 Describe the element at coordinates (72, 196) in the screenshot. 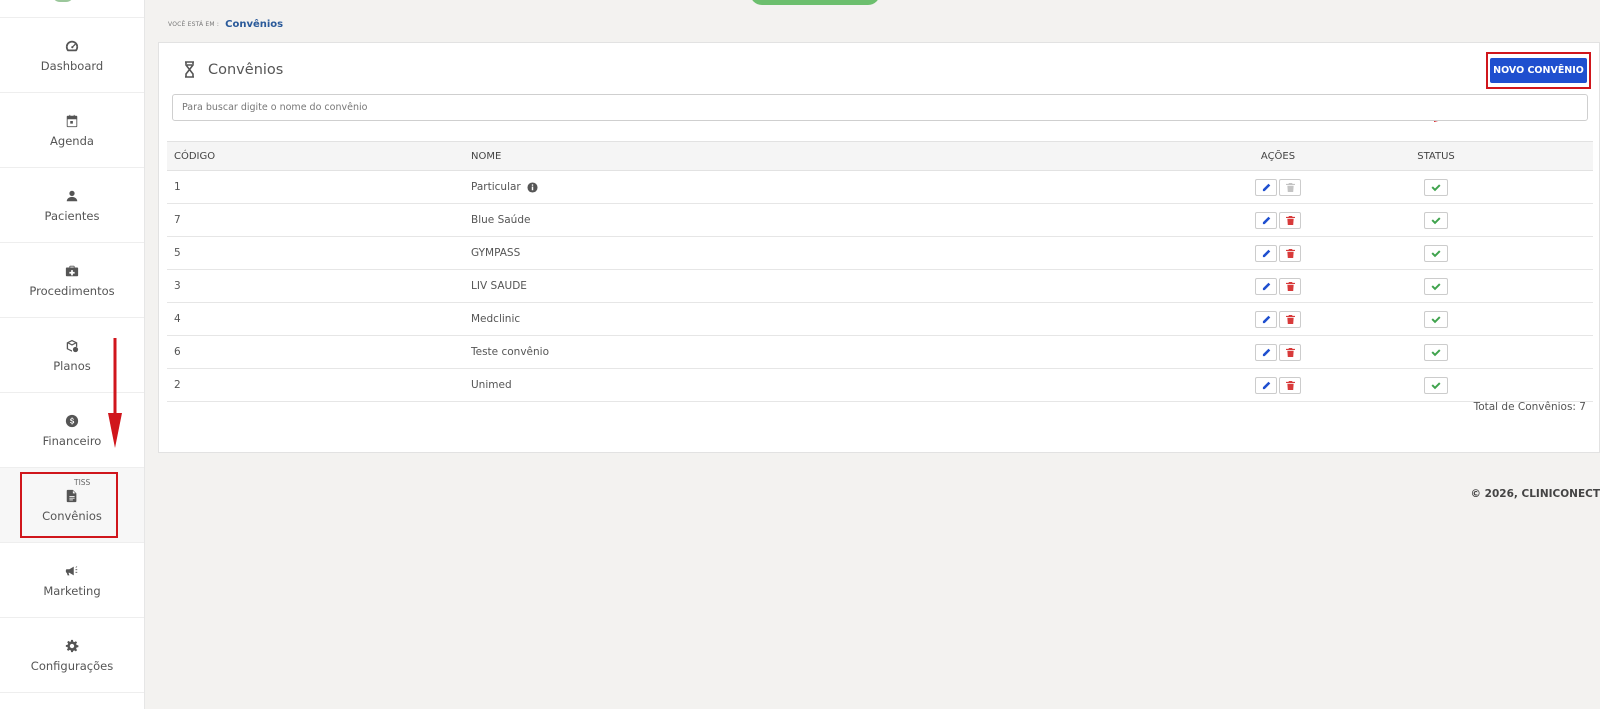

I see `user-icon` at that location.